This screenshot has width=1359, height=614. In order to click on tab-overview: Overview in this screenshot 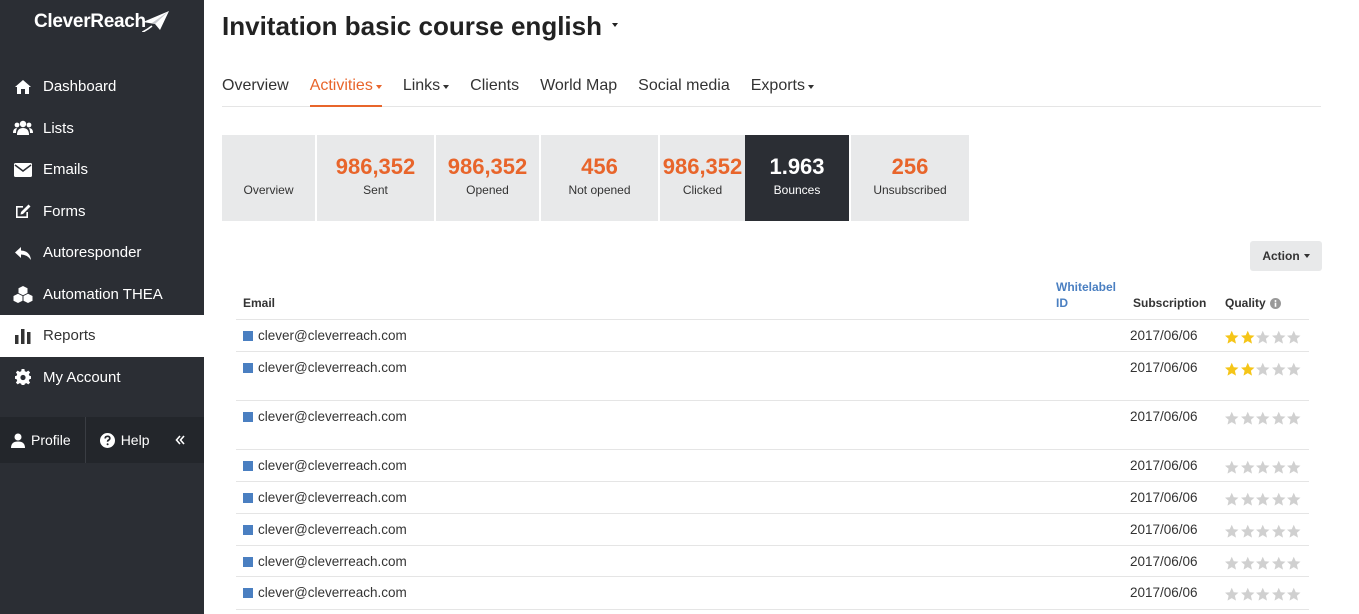, I will do `click(255, 88)`.